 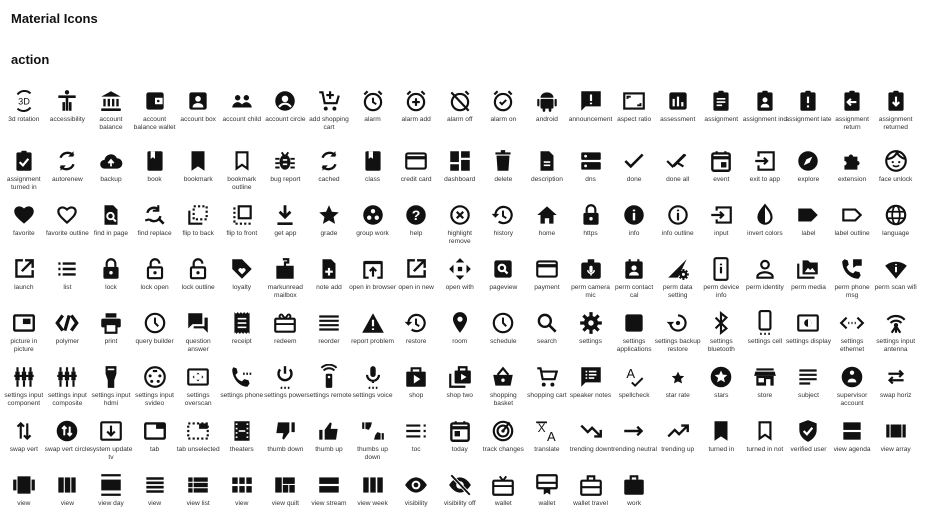 I want to click on icon-tile-account-balance: account balance, so click(x=111, y=116).